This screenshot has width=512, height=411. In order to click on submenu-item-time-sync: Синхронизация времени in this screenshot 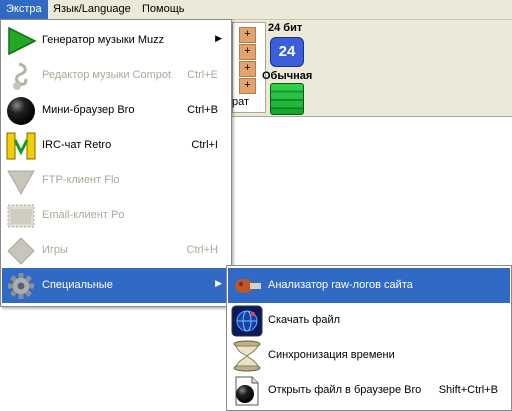, I will do `click(369, 355)`.